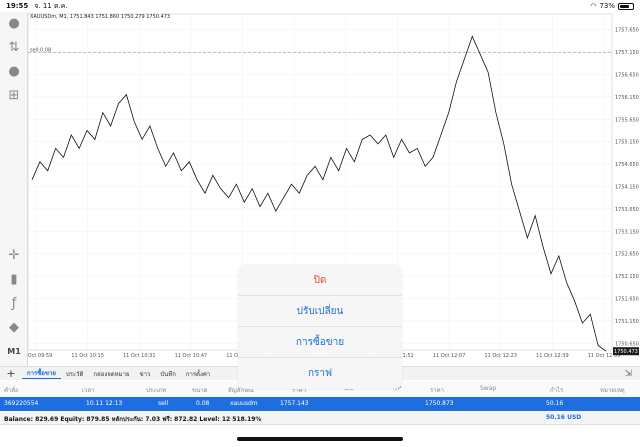 The image size is (640, 447). Describe the element at coordinates (104, 403) in the screenshot. I see `cell-time: 10.11 12:13` at that location.